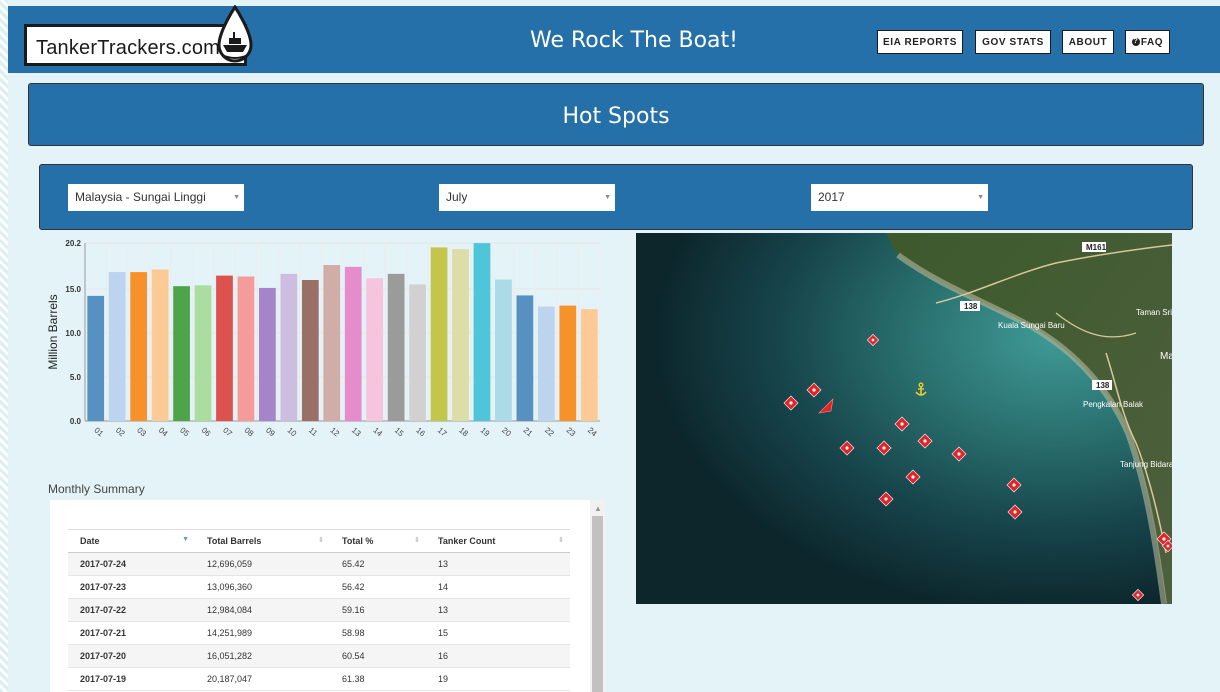  What do you see at coordinates (528, 432) in the screenshot?
I see `x-tick-label: 21` at bounding box center [528, 432].